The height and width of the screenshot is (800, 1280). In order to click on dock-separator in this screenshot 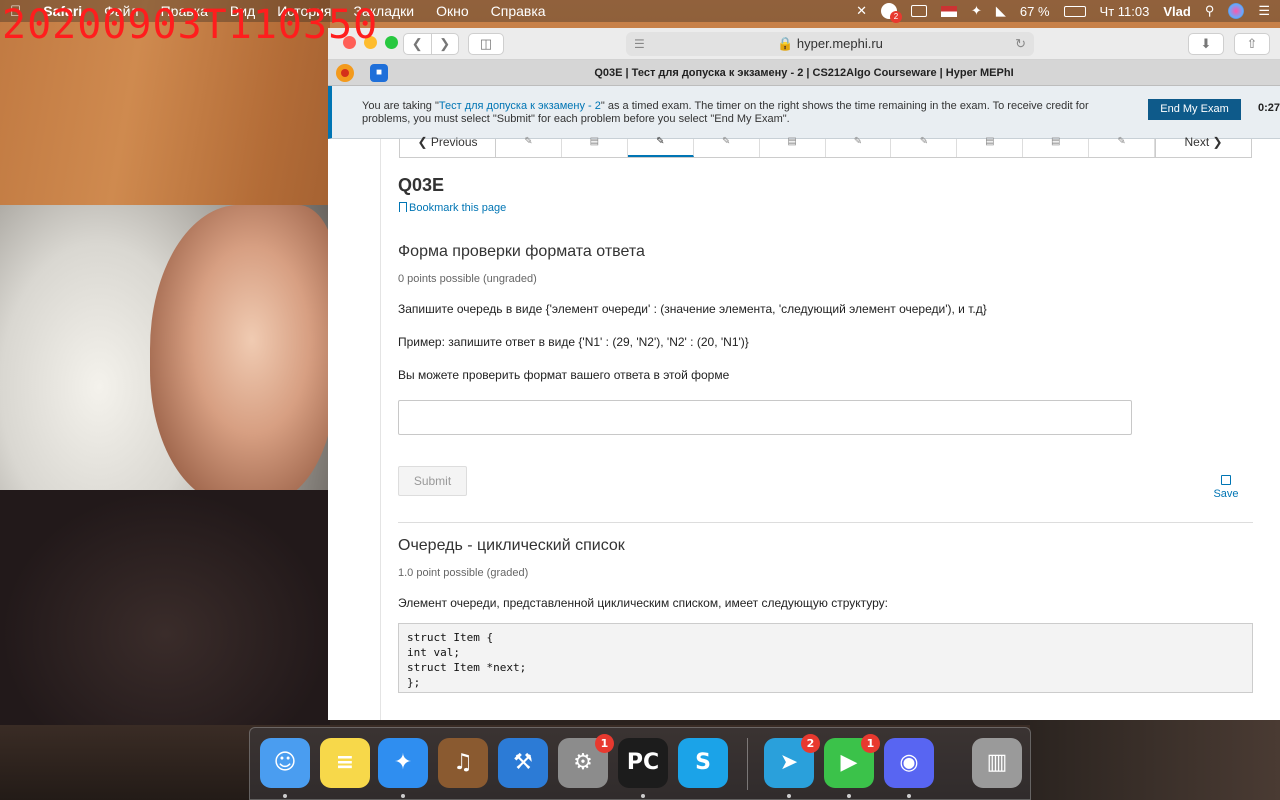, I will do `click(747, 764)`.